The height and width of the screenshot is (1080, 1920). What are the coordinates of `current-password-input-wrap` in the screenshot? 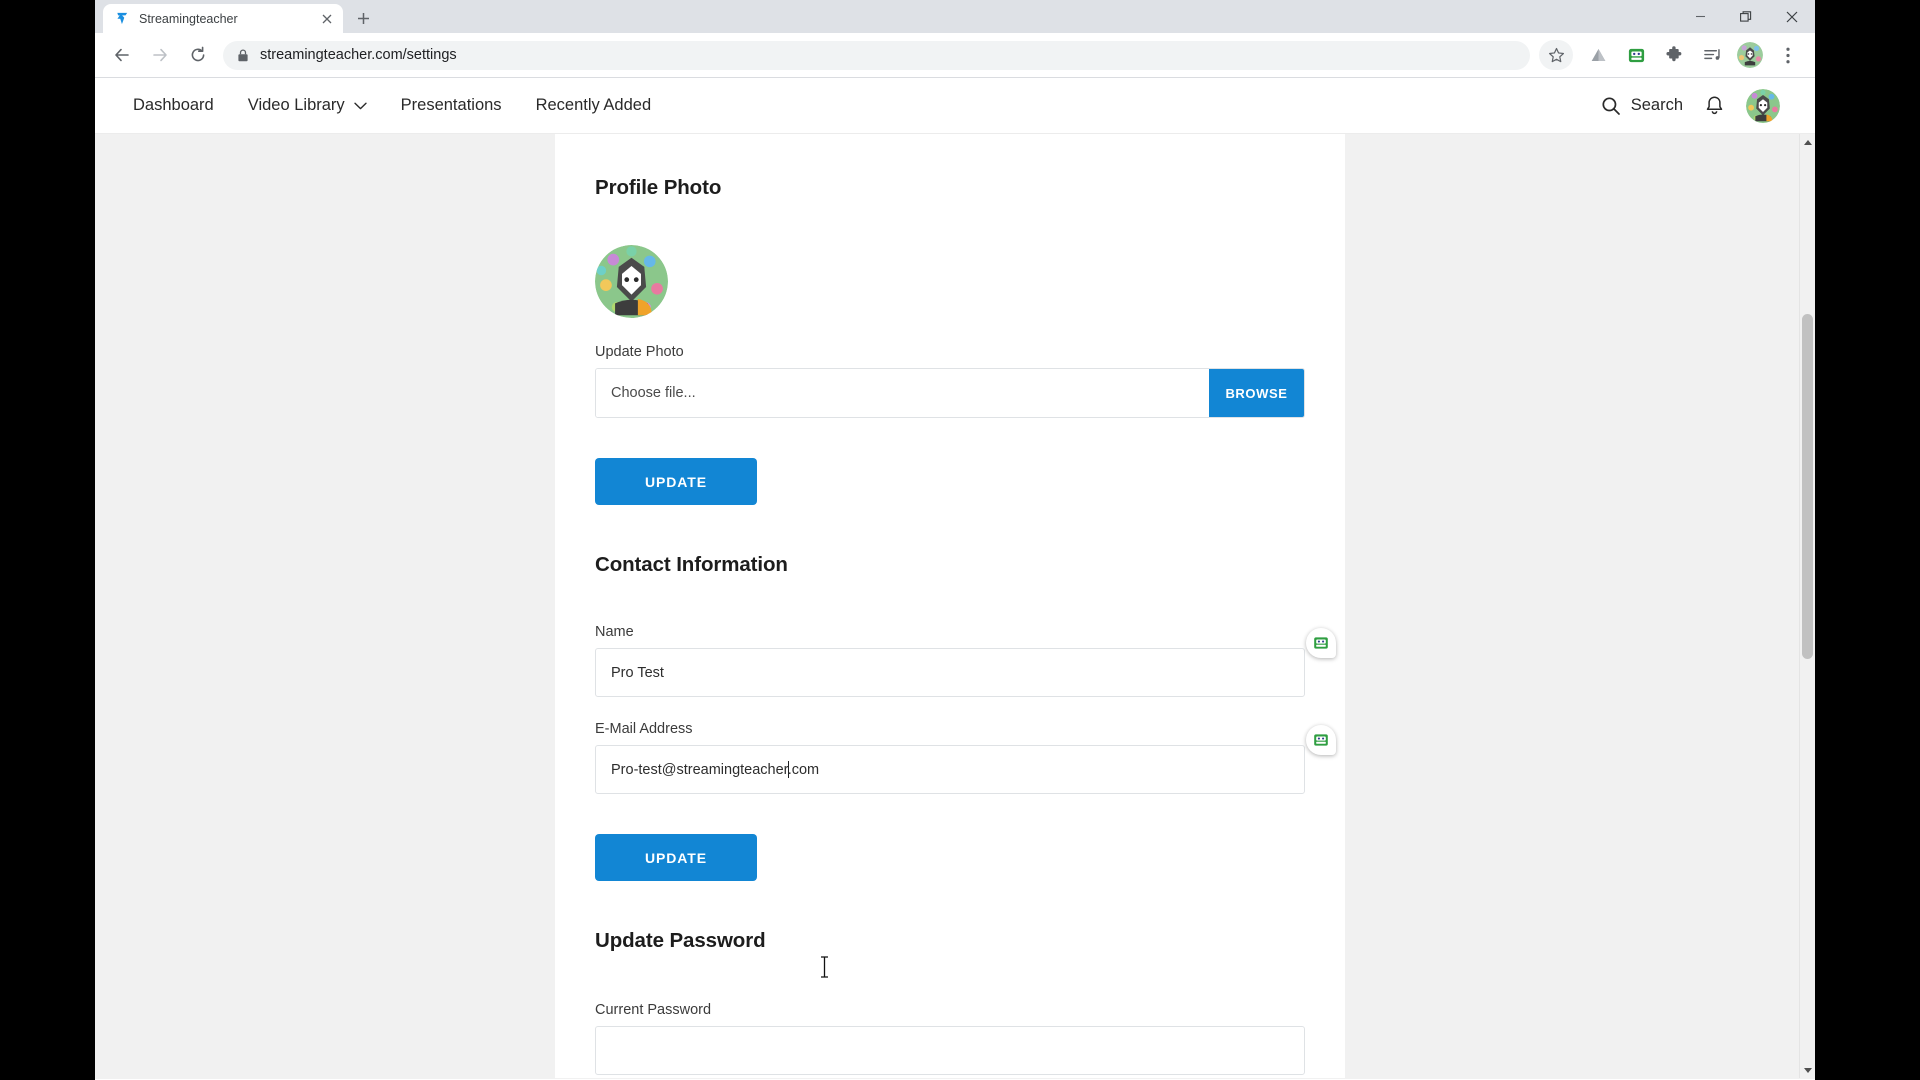 It's located at (950, 1050).